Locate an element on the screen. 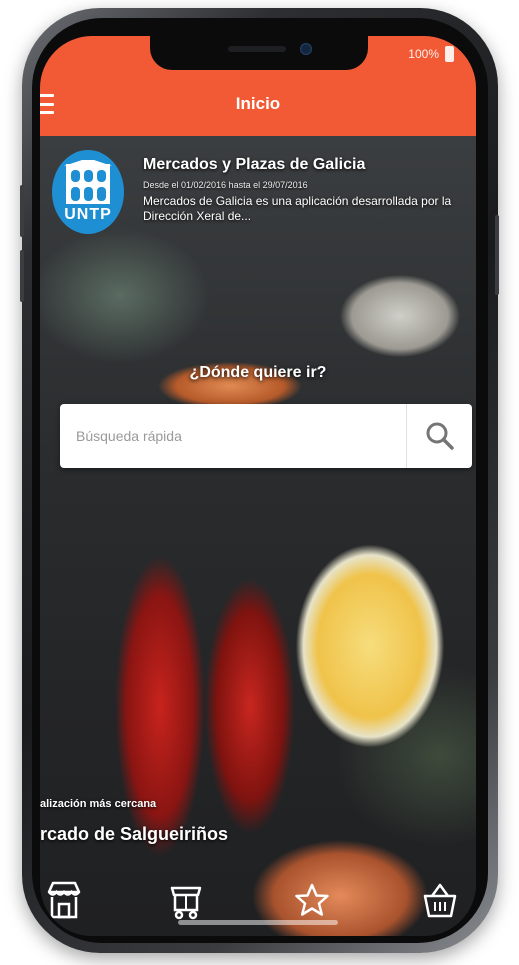 The height and width of the screenshot is (965, 519). building-icon is located at coordinates (88, 182).